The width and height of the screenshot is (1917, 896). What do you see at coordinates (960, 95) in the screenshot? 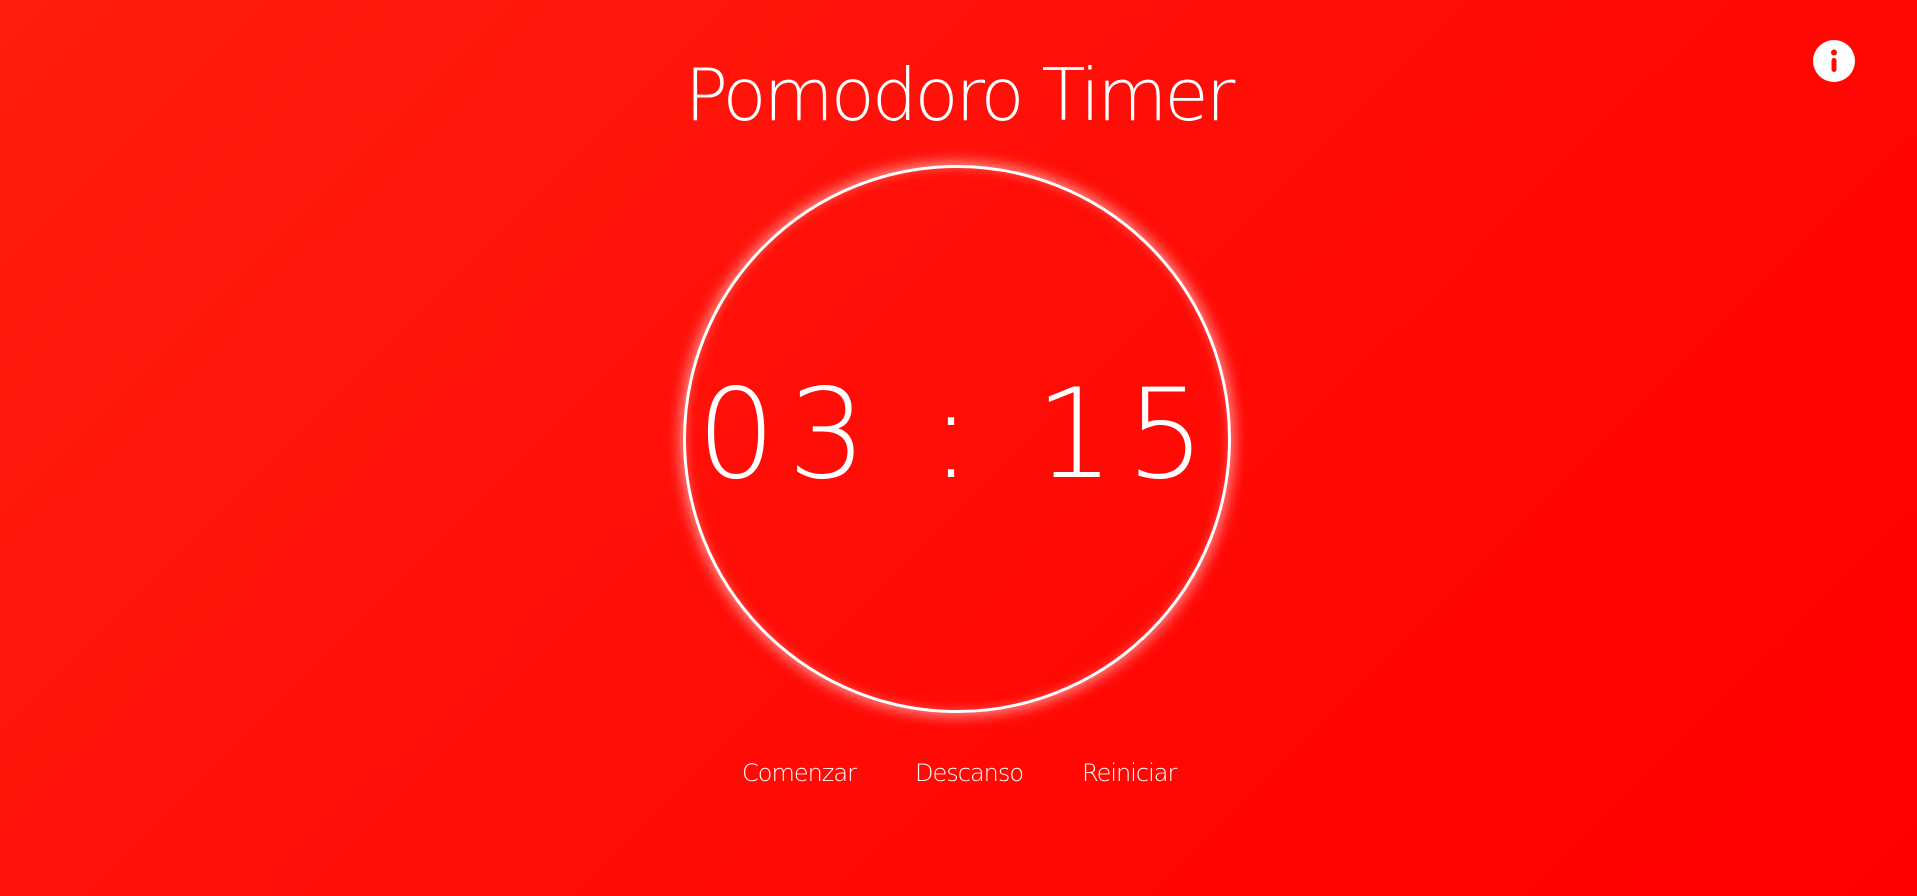
I see `page-title: Pomodoro Timer` at bounding box center [960, 95].